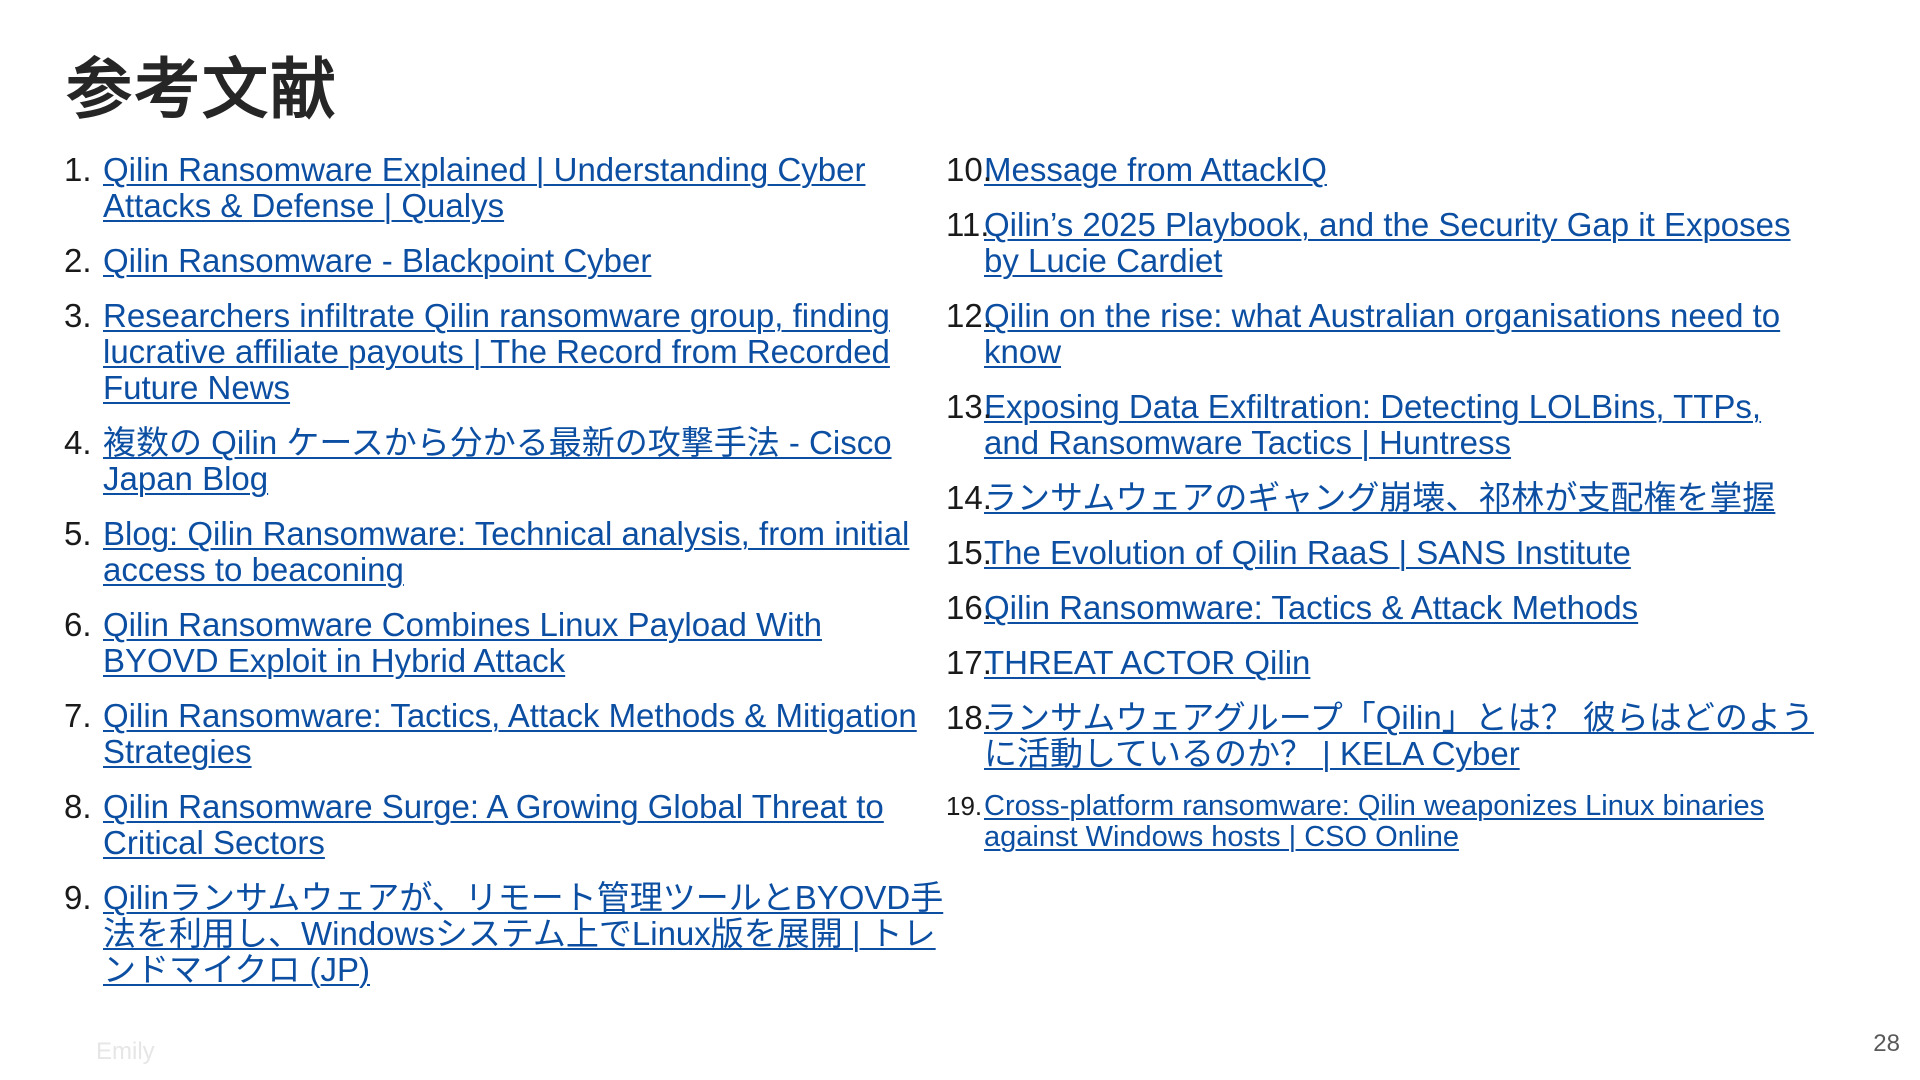 The width and height of the screenshot is (1920, 1080). What do you see at coordinates (969, 497) in the screenshot?
I see `reference-number: 14.` at bounding box center [969, 497].